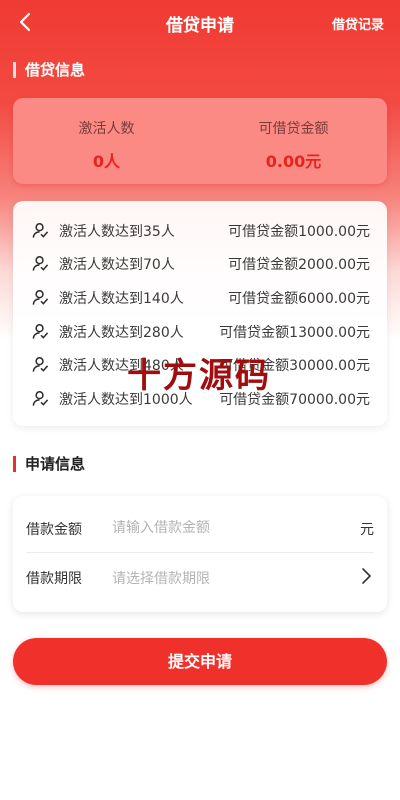  What do you see at coordinates (293, 161) in the screenshot?
I see `available-amount-value: 0.00元` at bounding box center [293, 161].